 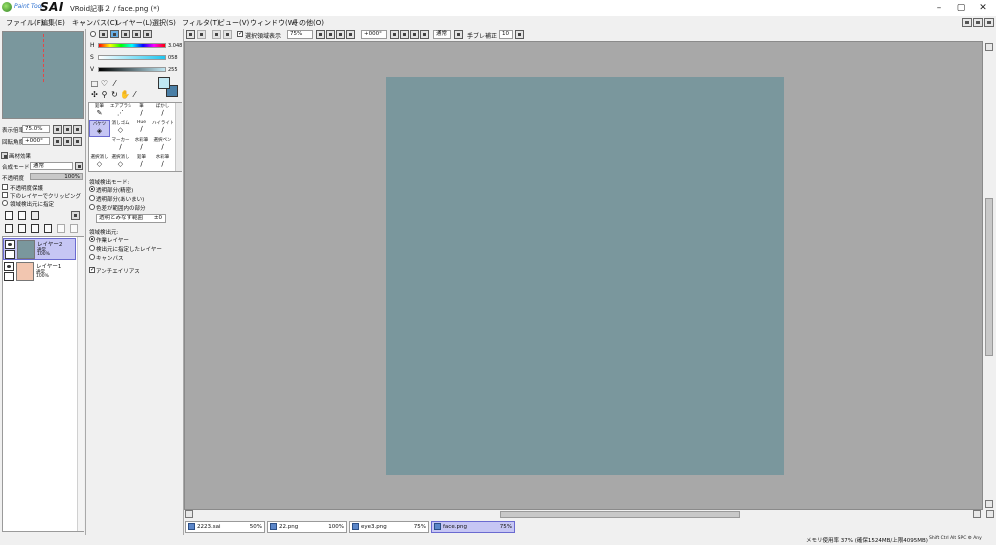 I want to click on layer-apply-mask-icon, so click(x=74, y=228).